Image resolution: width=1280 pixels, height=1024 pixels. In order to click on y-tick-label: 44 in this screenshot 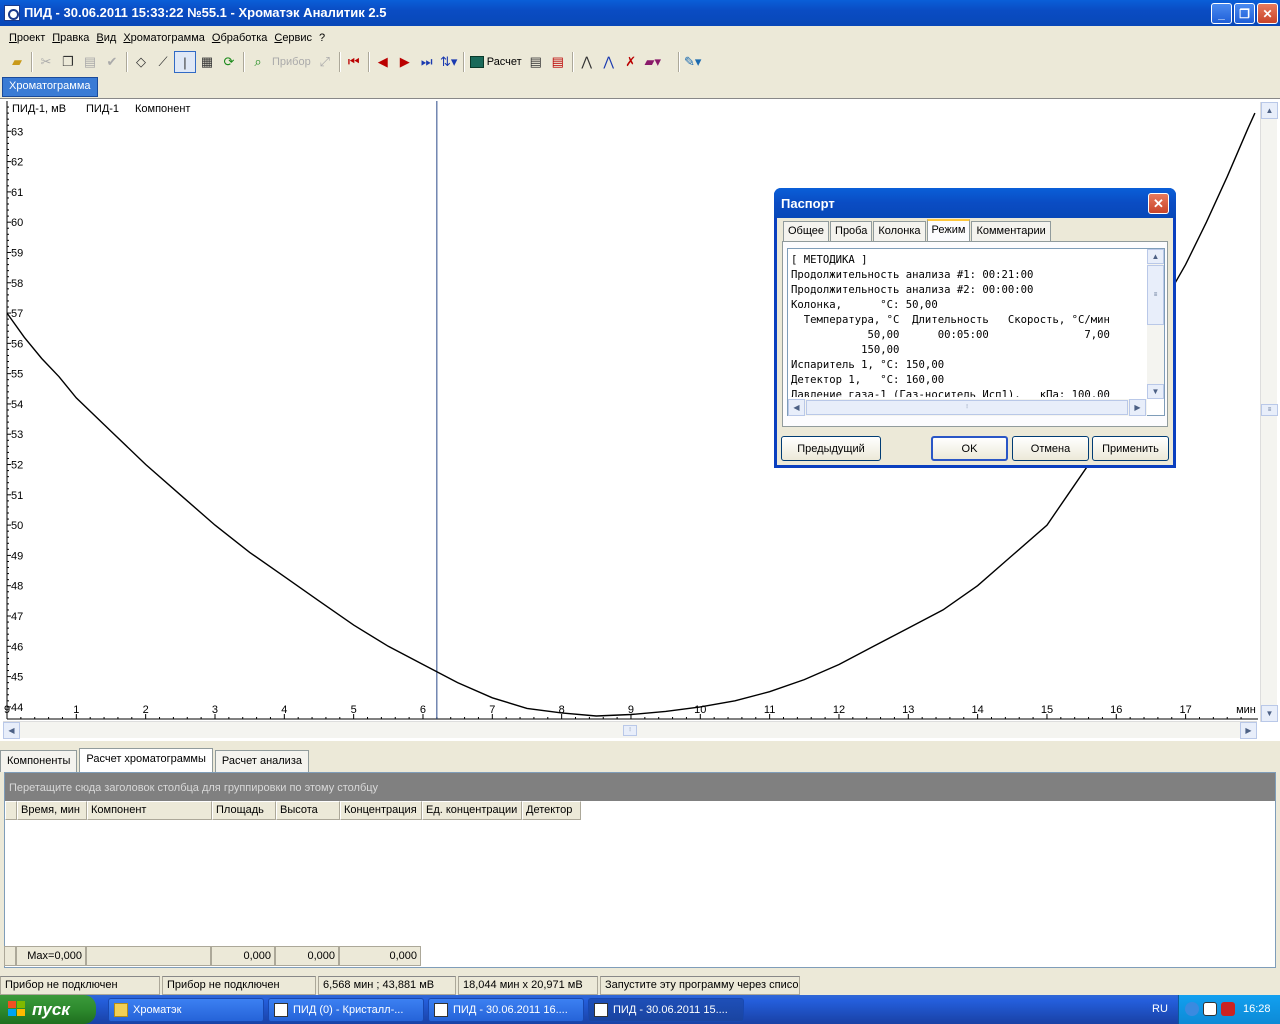, I will do `click(17, 708)`.